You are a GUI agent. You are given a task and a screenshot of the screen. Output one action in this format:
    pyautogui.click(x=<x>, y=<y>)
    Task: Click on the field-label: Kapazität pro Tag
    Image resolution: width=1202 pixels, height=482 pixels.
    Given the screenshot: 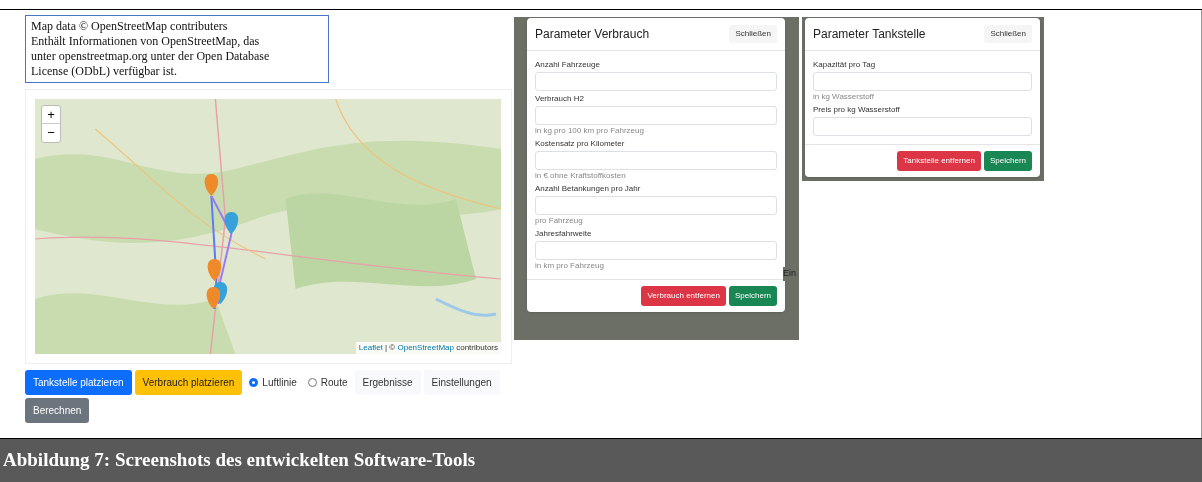 What is the action you would take?
    pyautogui.click(x=845, y=65)
    